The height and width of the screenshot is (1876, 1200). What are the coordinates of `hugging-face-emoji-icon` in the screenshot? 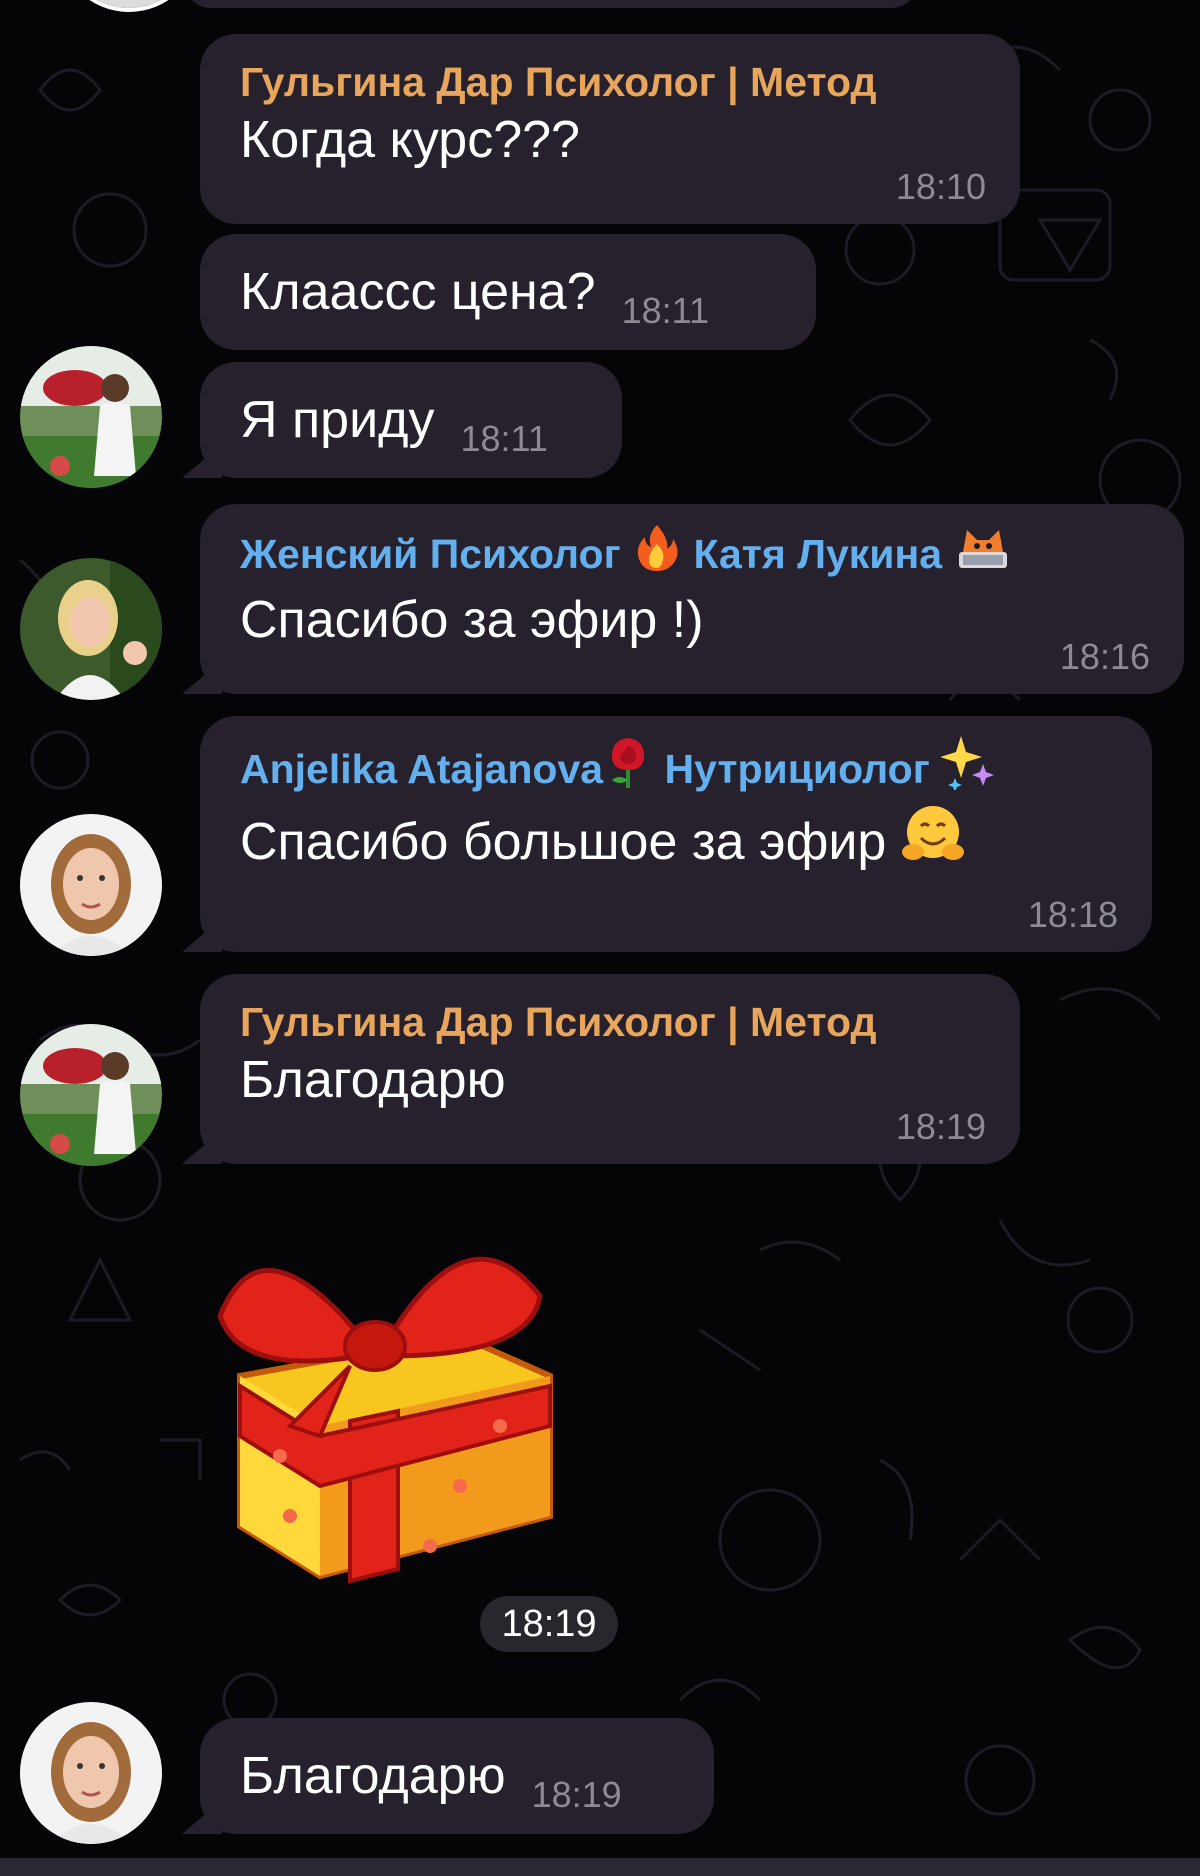 It's located at (933, 841).